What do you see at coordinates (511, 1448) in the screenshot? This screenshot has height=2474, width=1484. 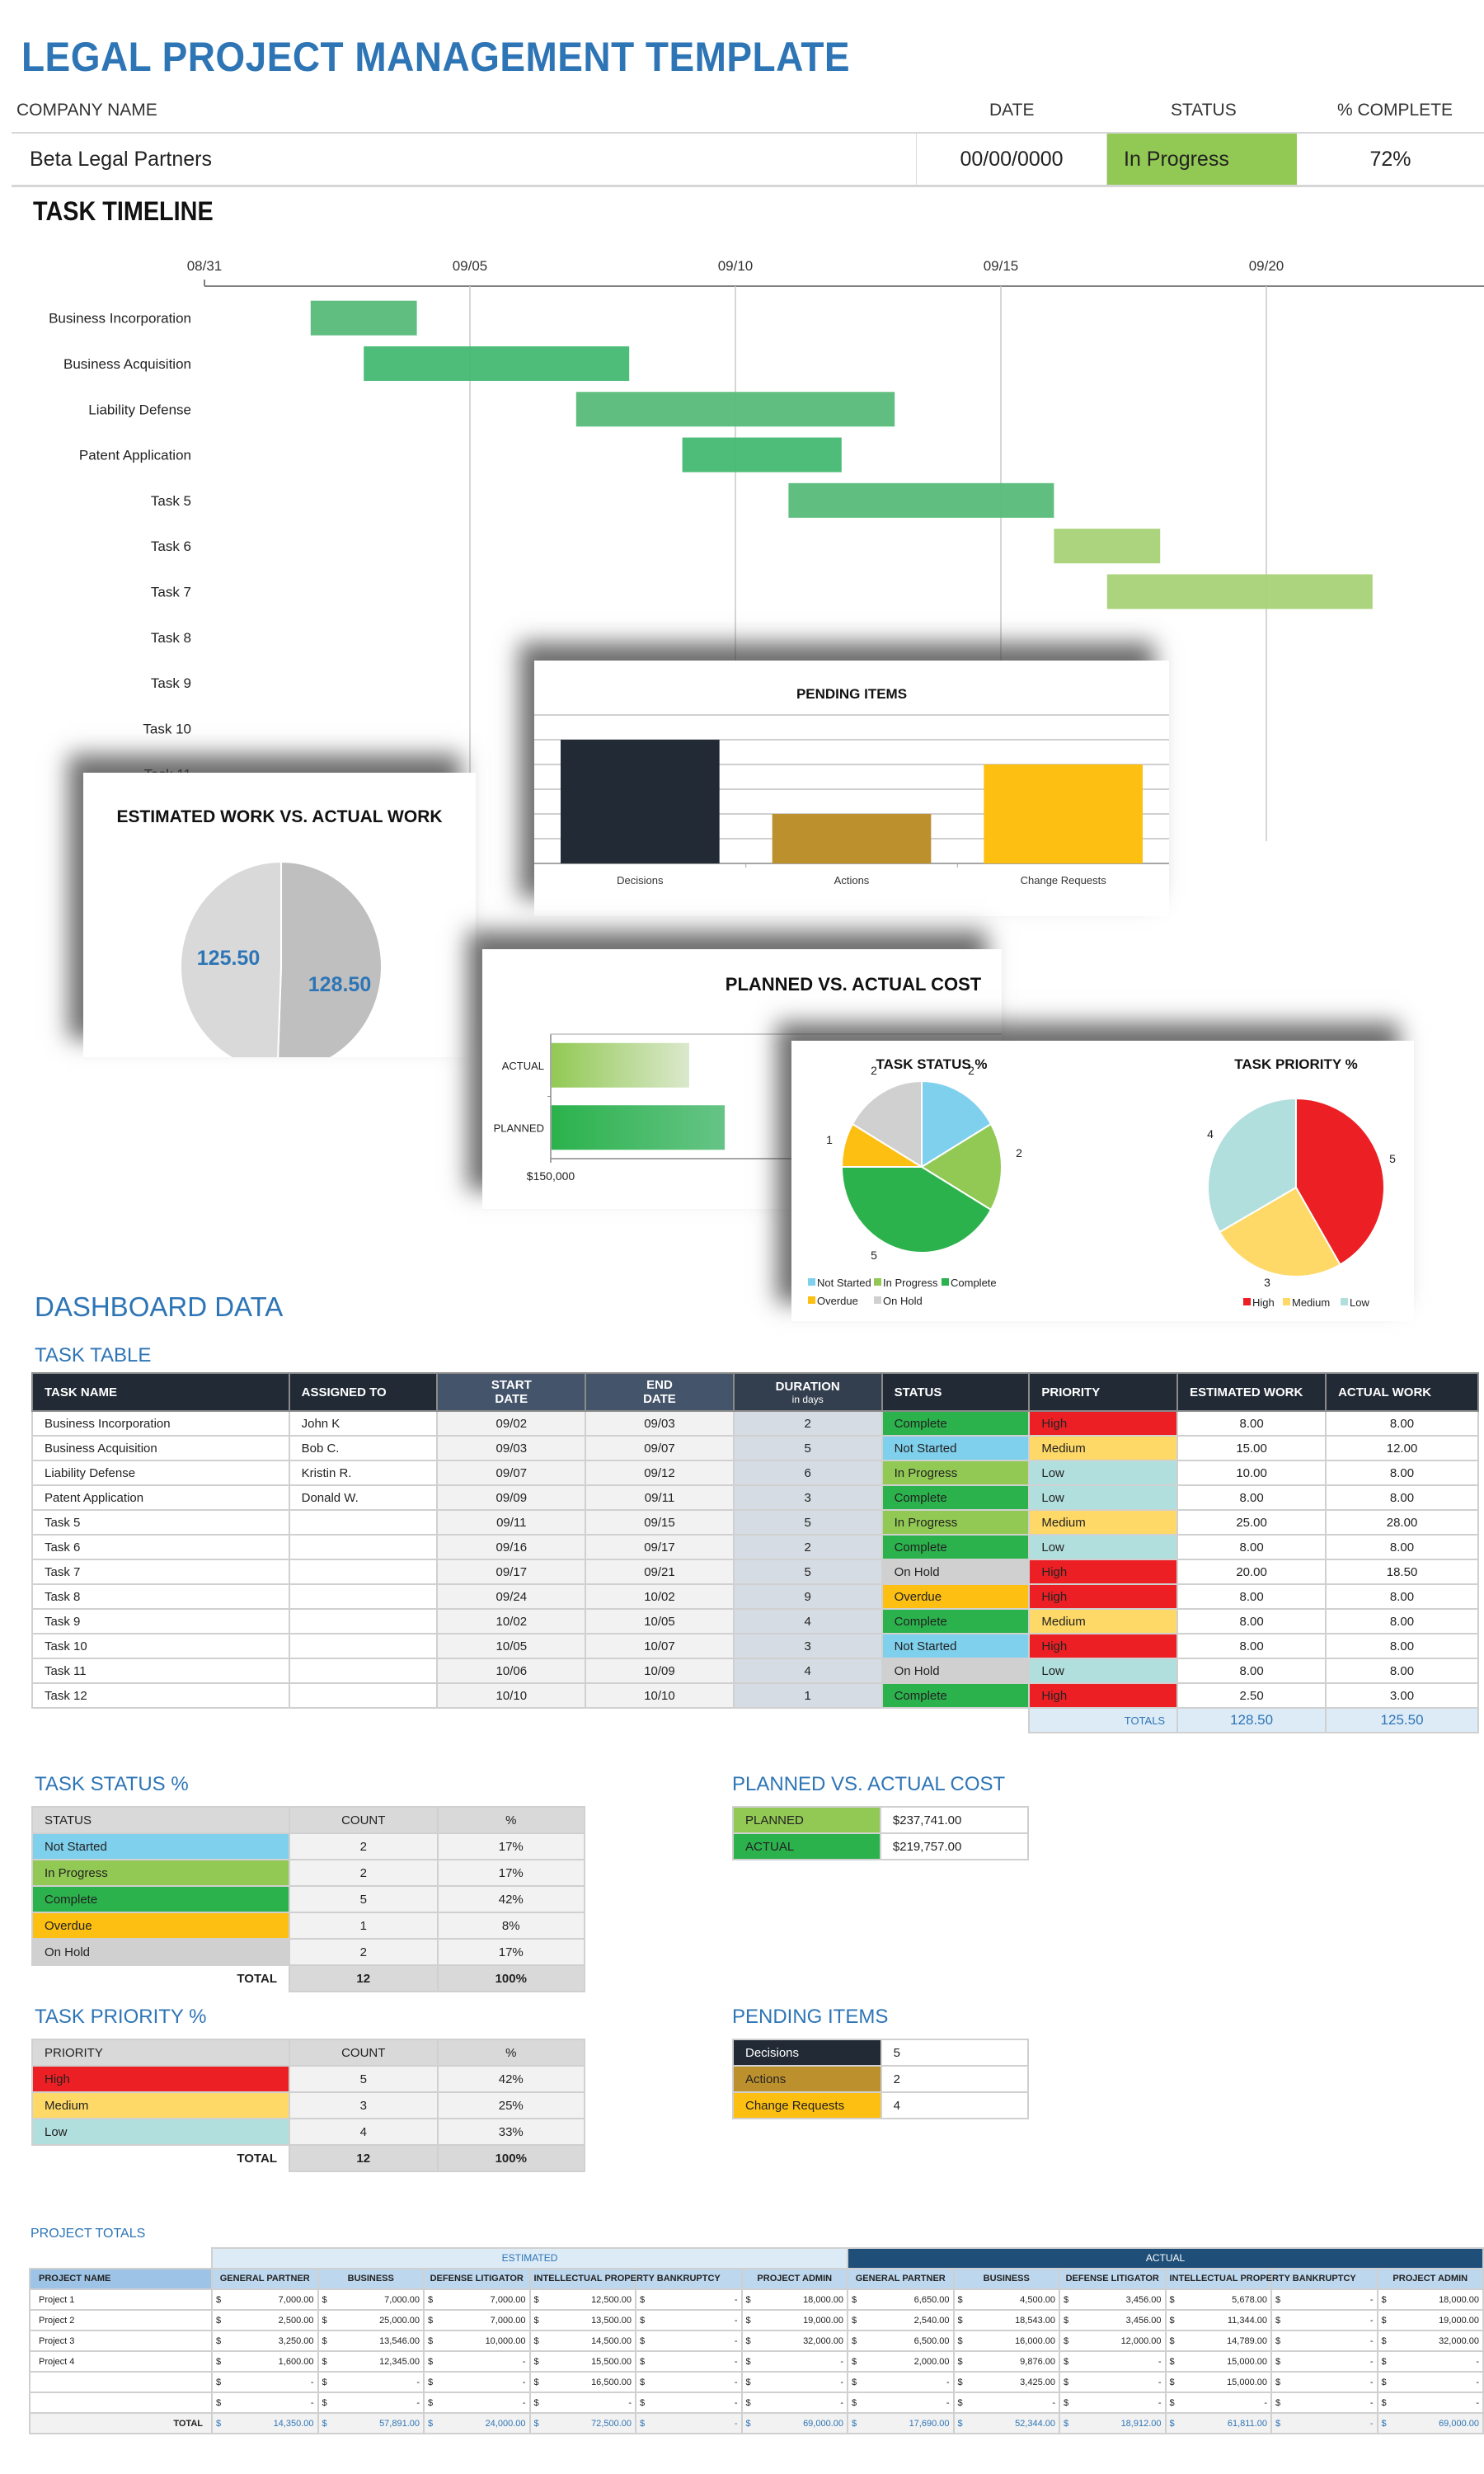 I see `start-date-cell: 09/03` at bounding box center [511, 1448].